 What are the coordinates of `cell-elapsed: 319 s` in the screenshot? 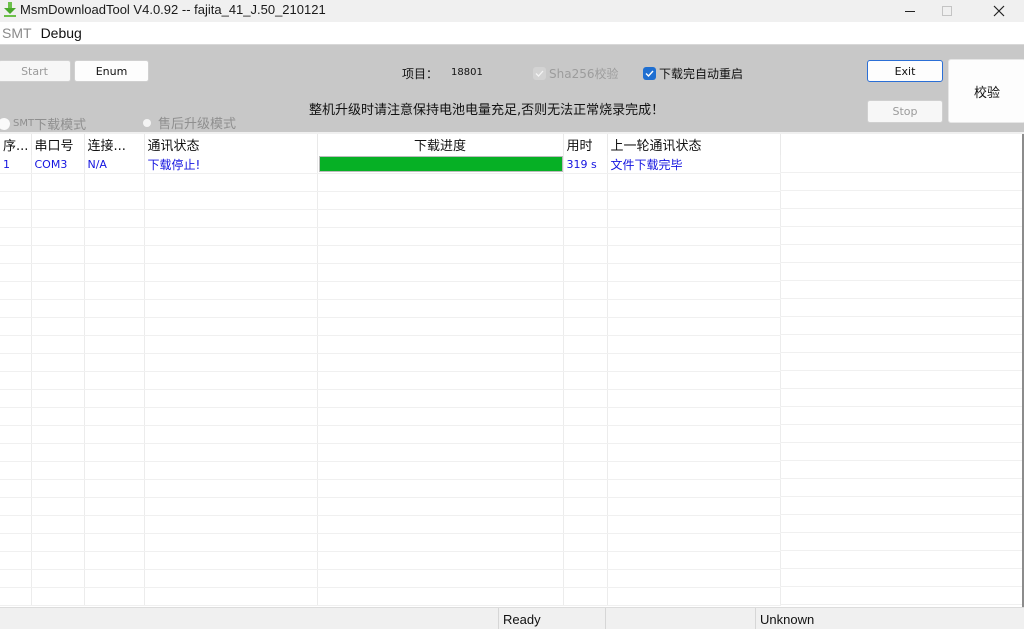 It's located at (585, 164).